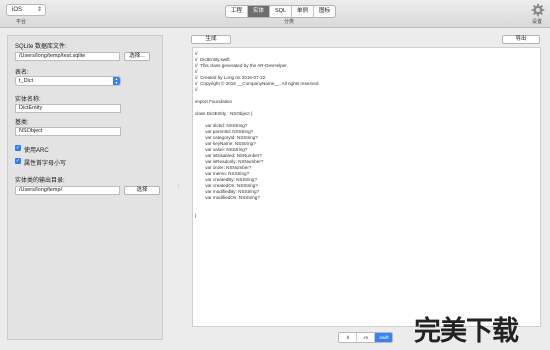  What do you see at coordinates (211, 39) in the screenshot?
I see `generate-button: 生成` at bounding box center [211, 39].